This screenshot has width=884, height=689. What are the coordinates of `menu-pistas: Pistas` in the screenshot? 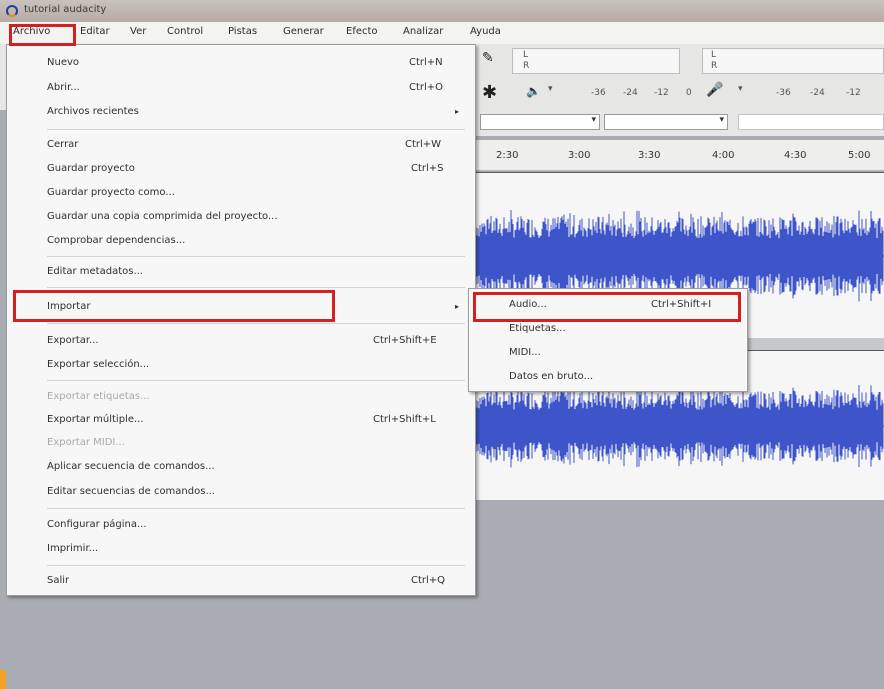 It's located at (242, 31).